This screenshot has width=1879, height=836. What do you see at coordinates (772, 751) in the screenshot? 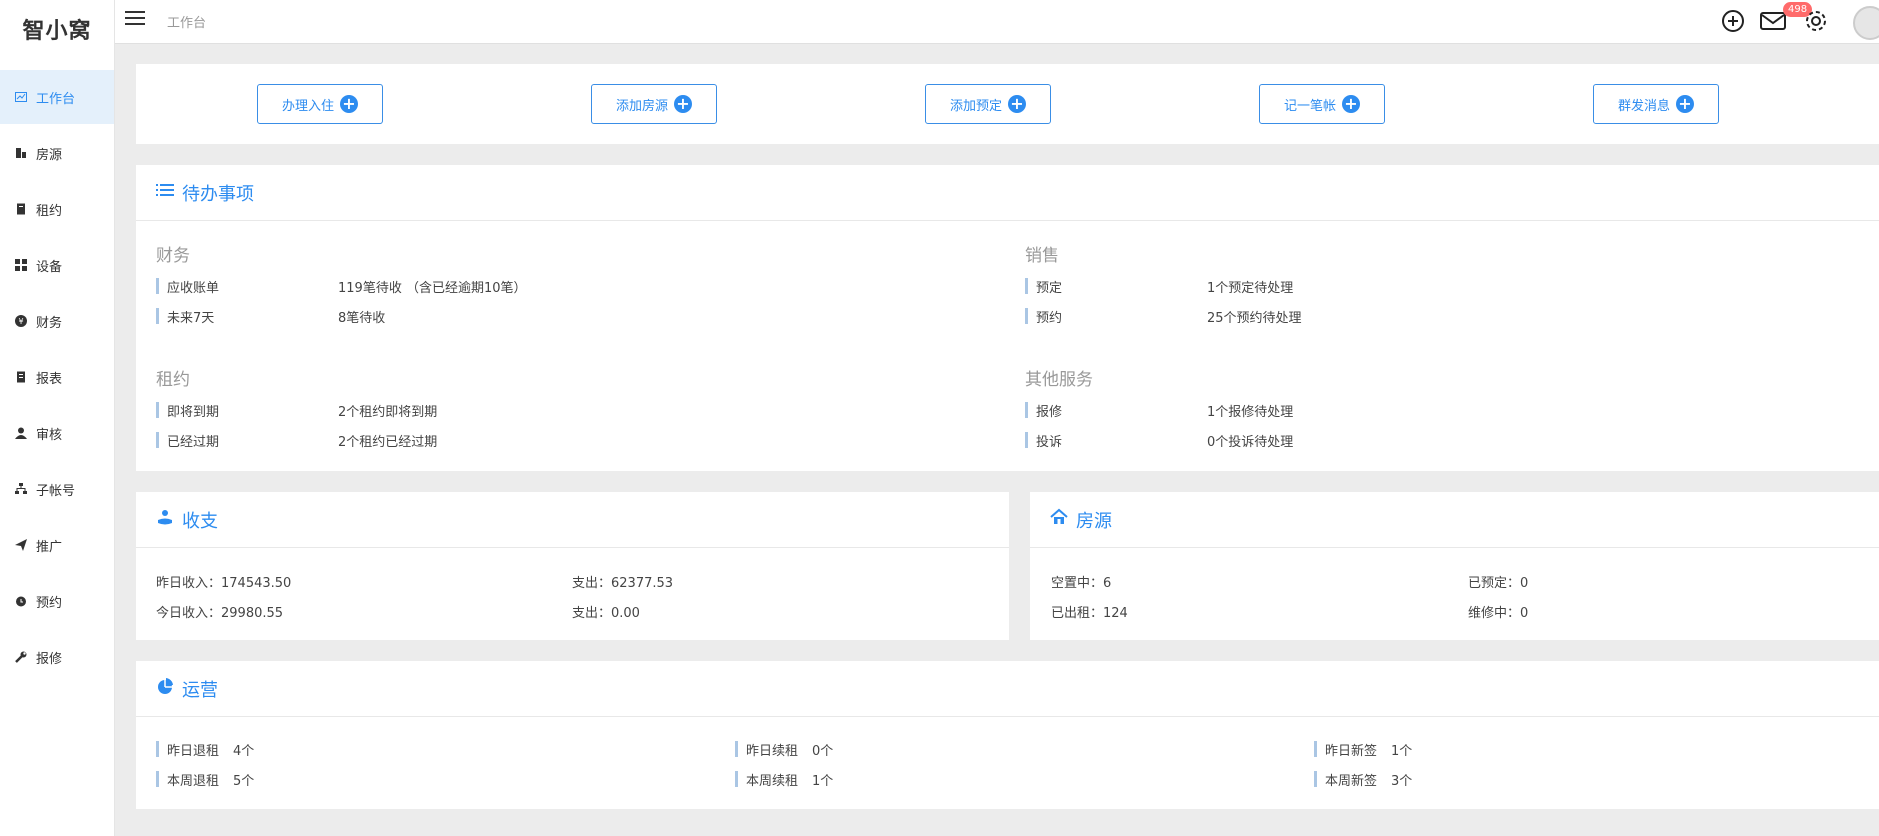
I see `row-label: 昨日续租` at bounding box center [772, 751].